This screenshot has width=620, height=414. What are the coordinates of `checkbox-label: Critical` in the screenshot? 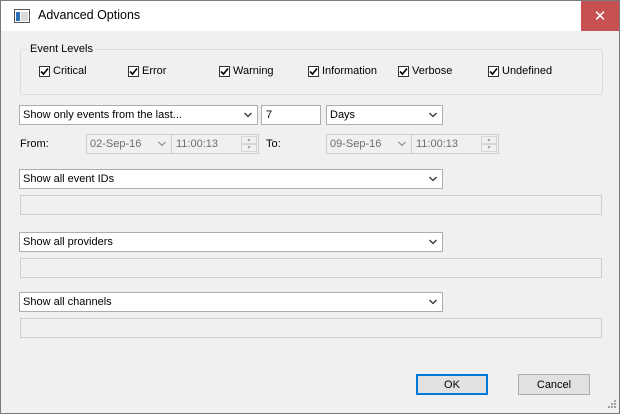 It's located at (70, 71).